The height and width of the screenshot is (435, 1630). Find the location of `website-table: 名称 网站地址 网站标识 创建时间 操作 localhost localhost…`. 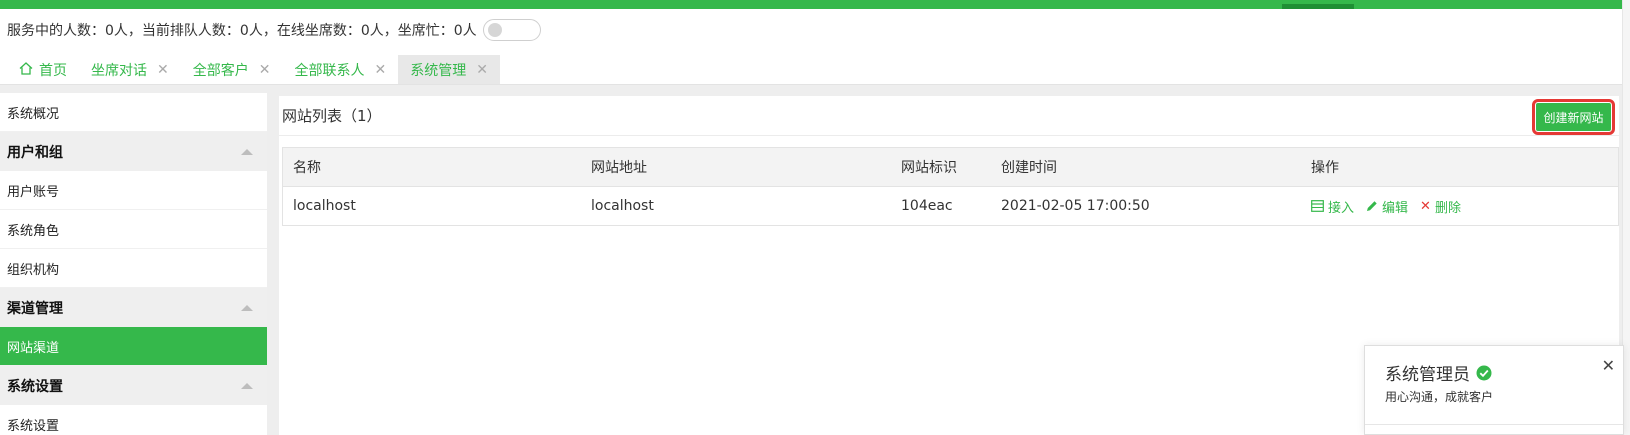

website-table: 名称 网站地址 网站标识 创建时间 操作 localhost localhost… is located at coordinates (950, 186).